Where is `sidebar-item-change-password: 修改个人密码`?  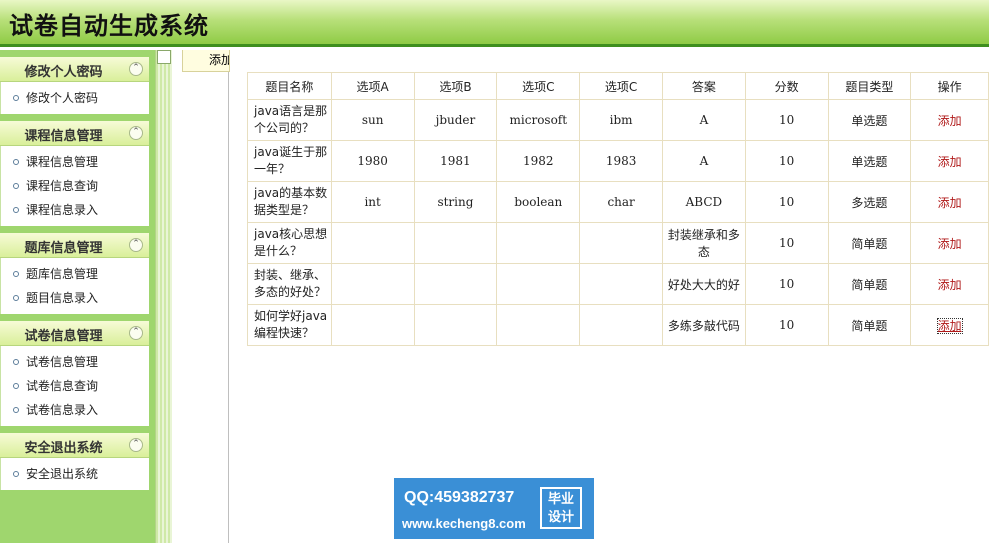
sidebar-item-change-password: 修改个人密码 is located at coordinates (75, 98).